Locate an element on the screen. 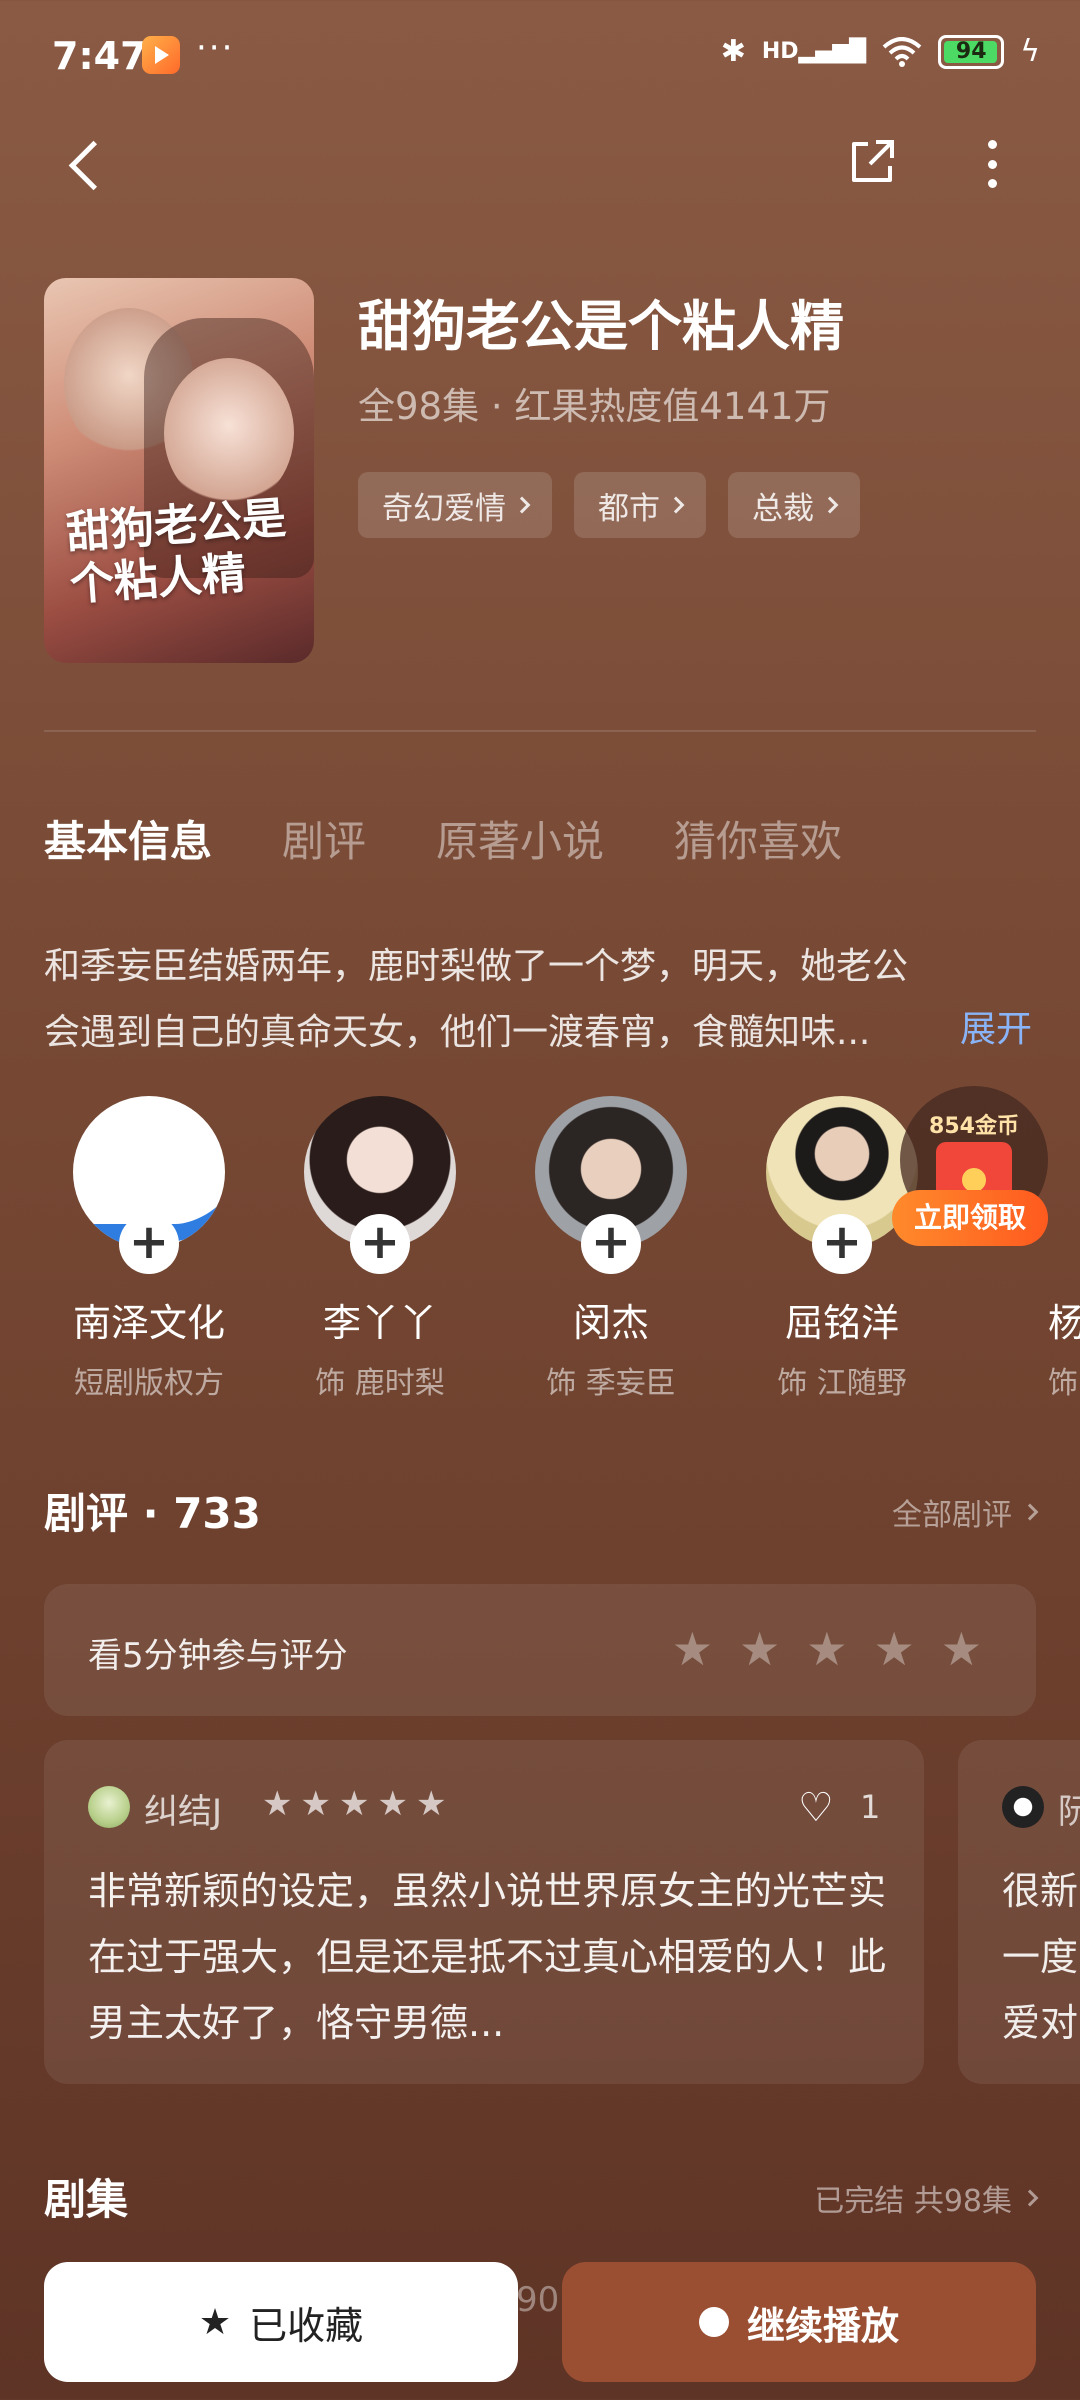 Image resolution: width=1080 pixels, height=2400 pixels. poster-title: 甜狗老公是个粘人精 is located at coordinates (176, 551).